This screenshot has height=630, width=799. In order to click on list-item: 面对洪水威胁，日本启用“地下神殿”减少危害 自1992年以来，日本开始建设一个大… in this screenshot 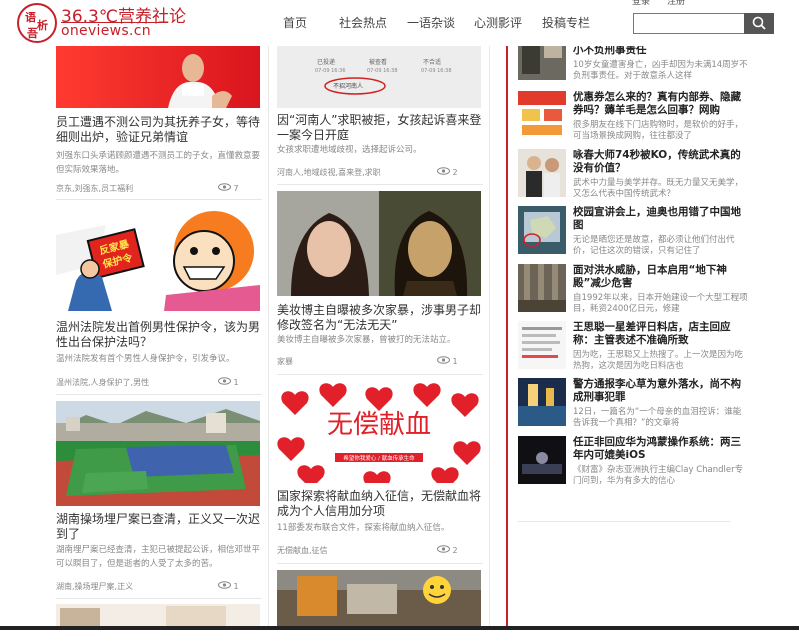, I will do `click(633, 290)`.